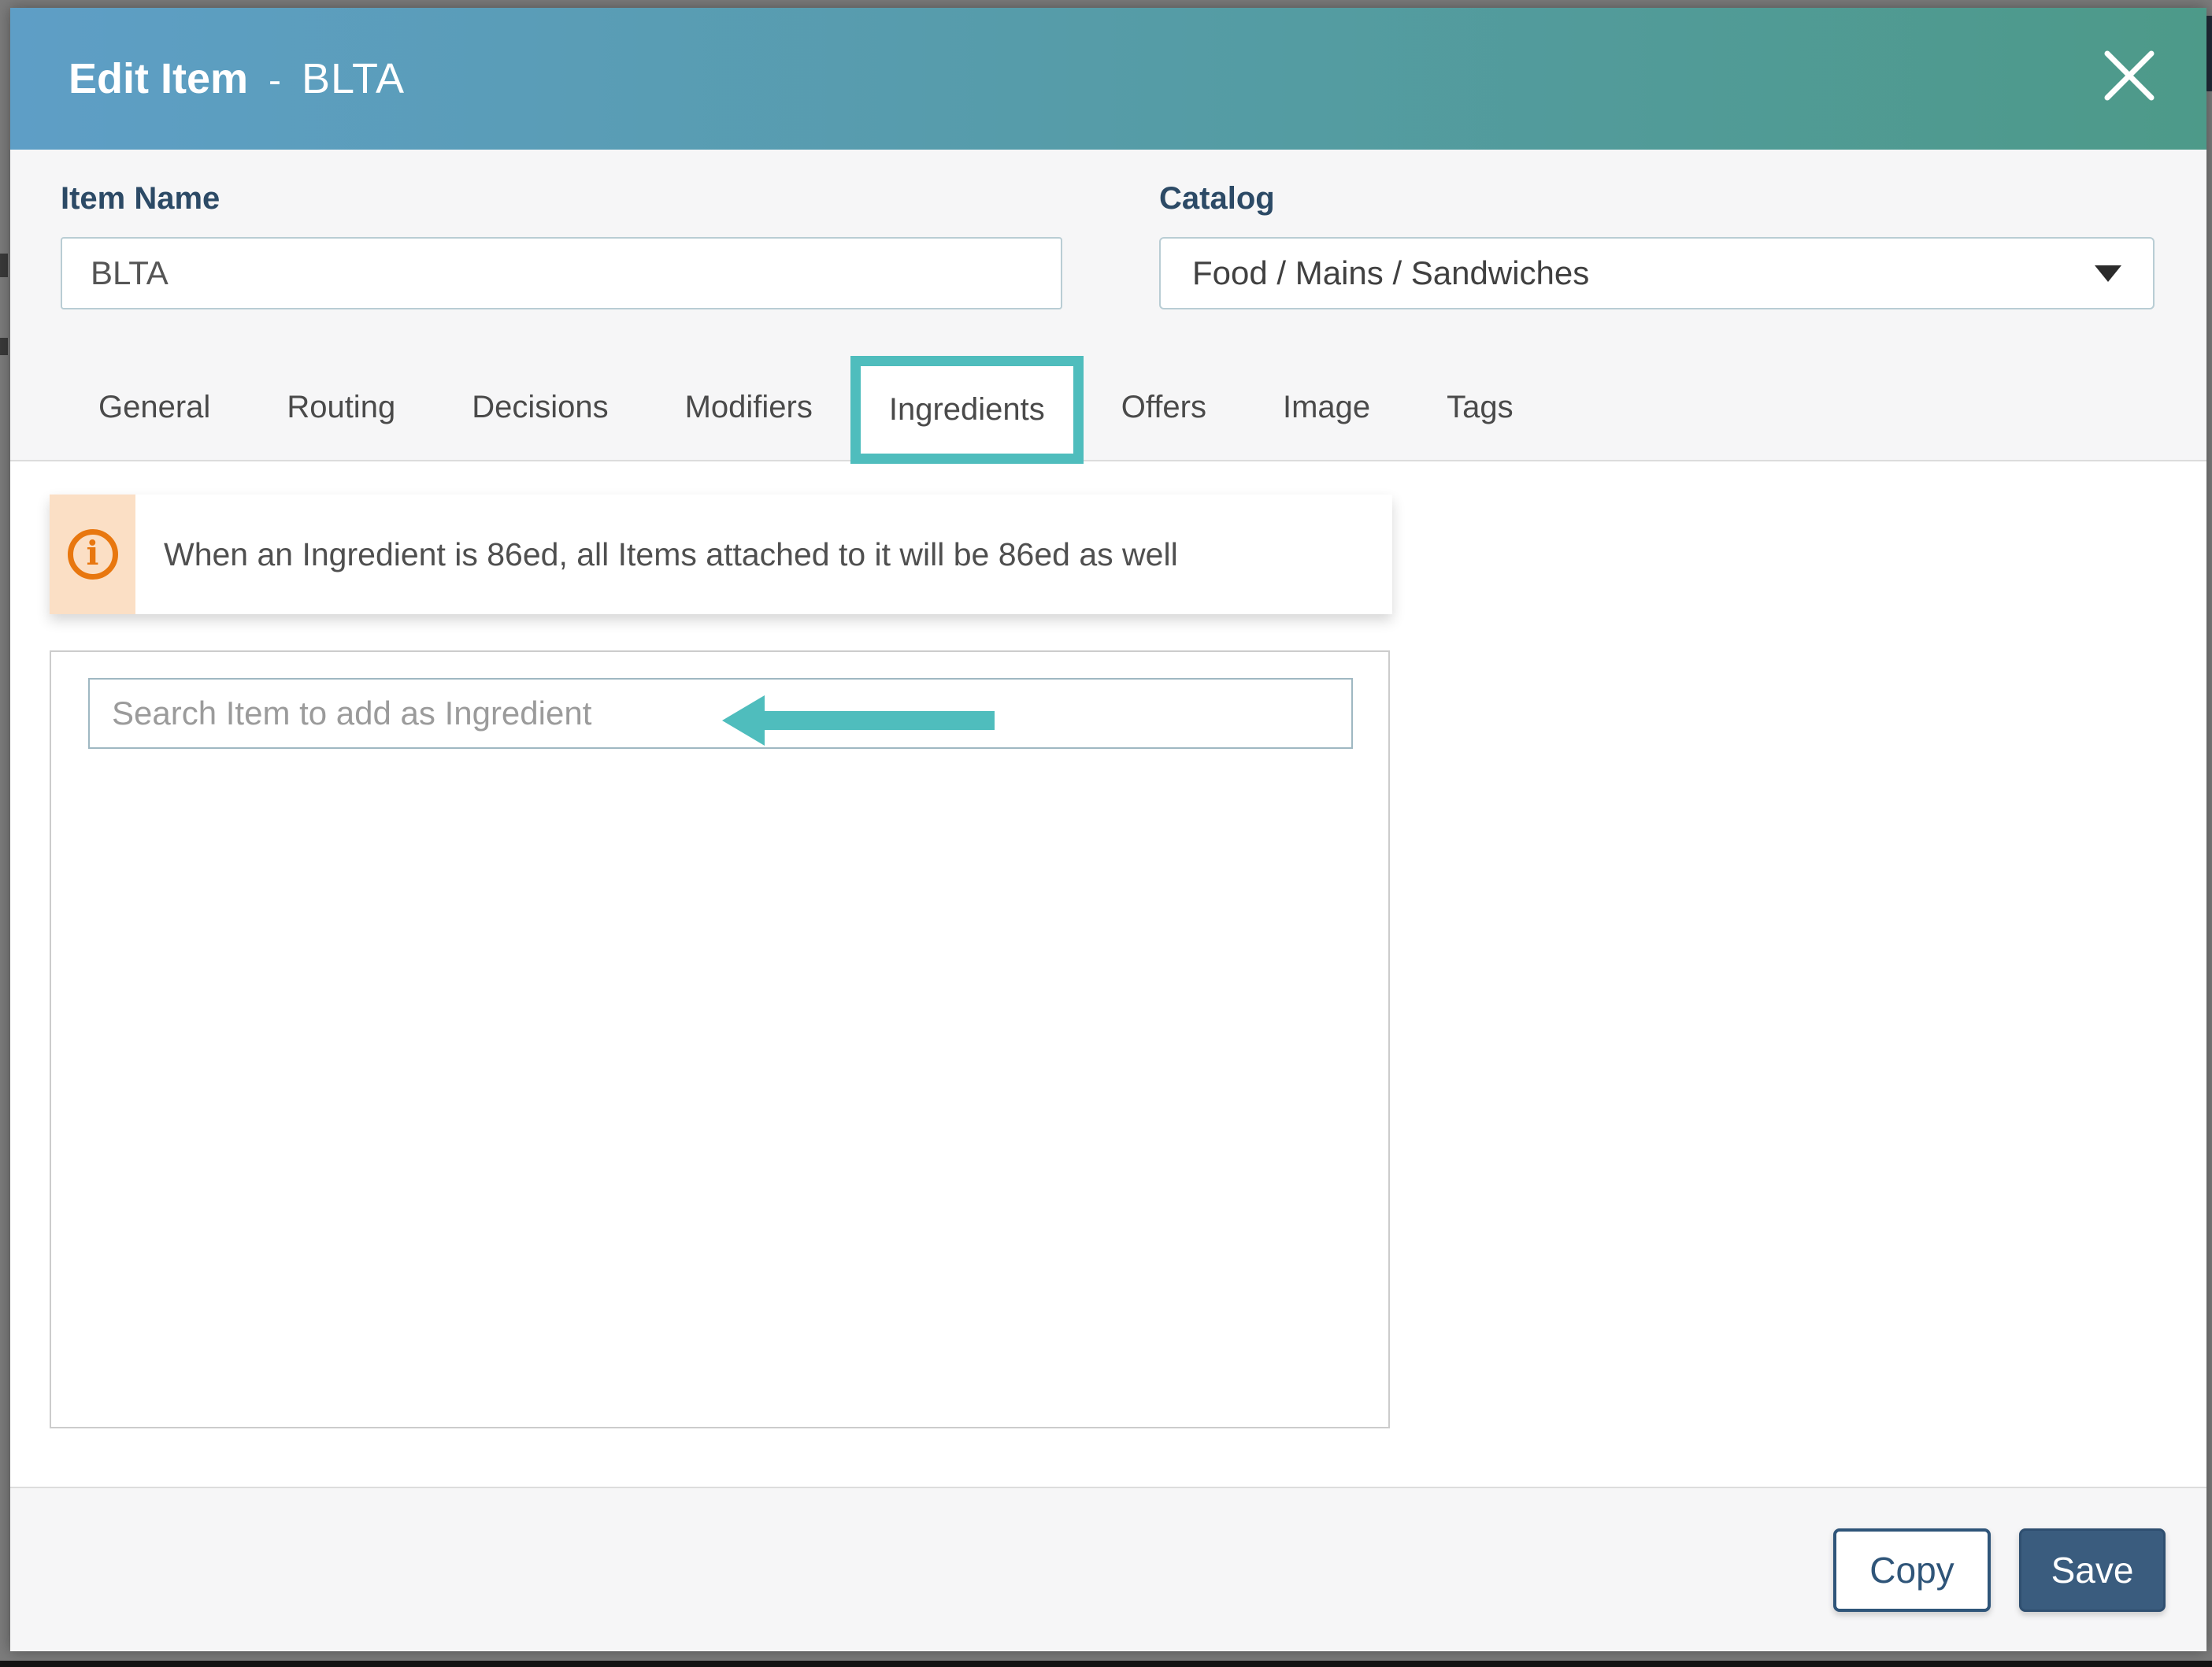 This screenshot has height=1667, width=2212. Describe the element at coordinates (1108, 1569) in the screenshot. I see `modal-footer: Copy Save` at that location.